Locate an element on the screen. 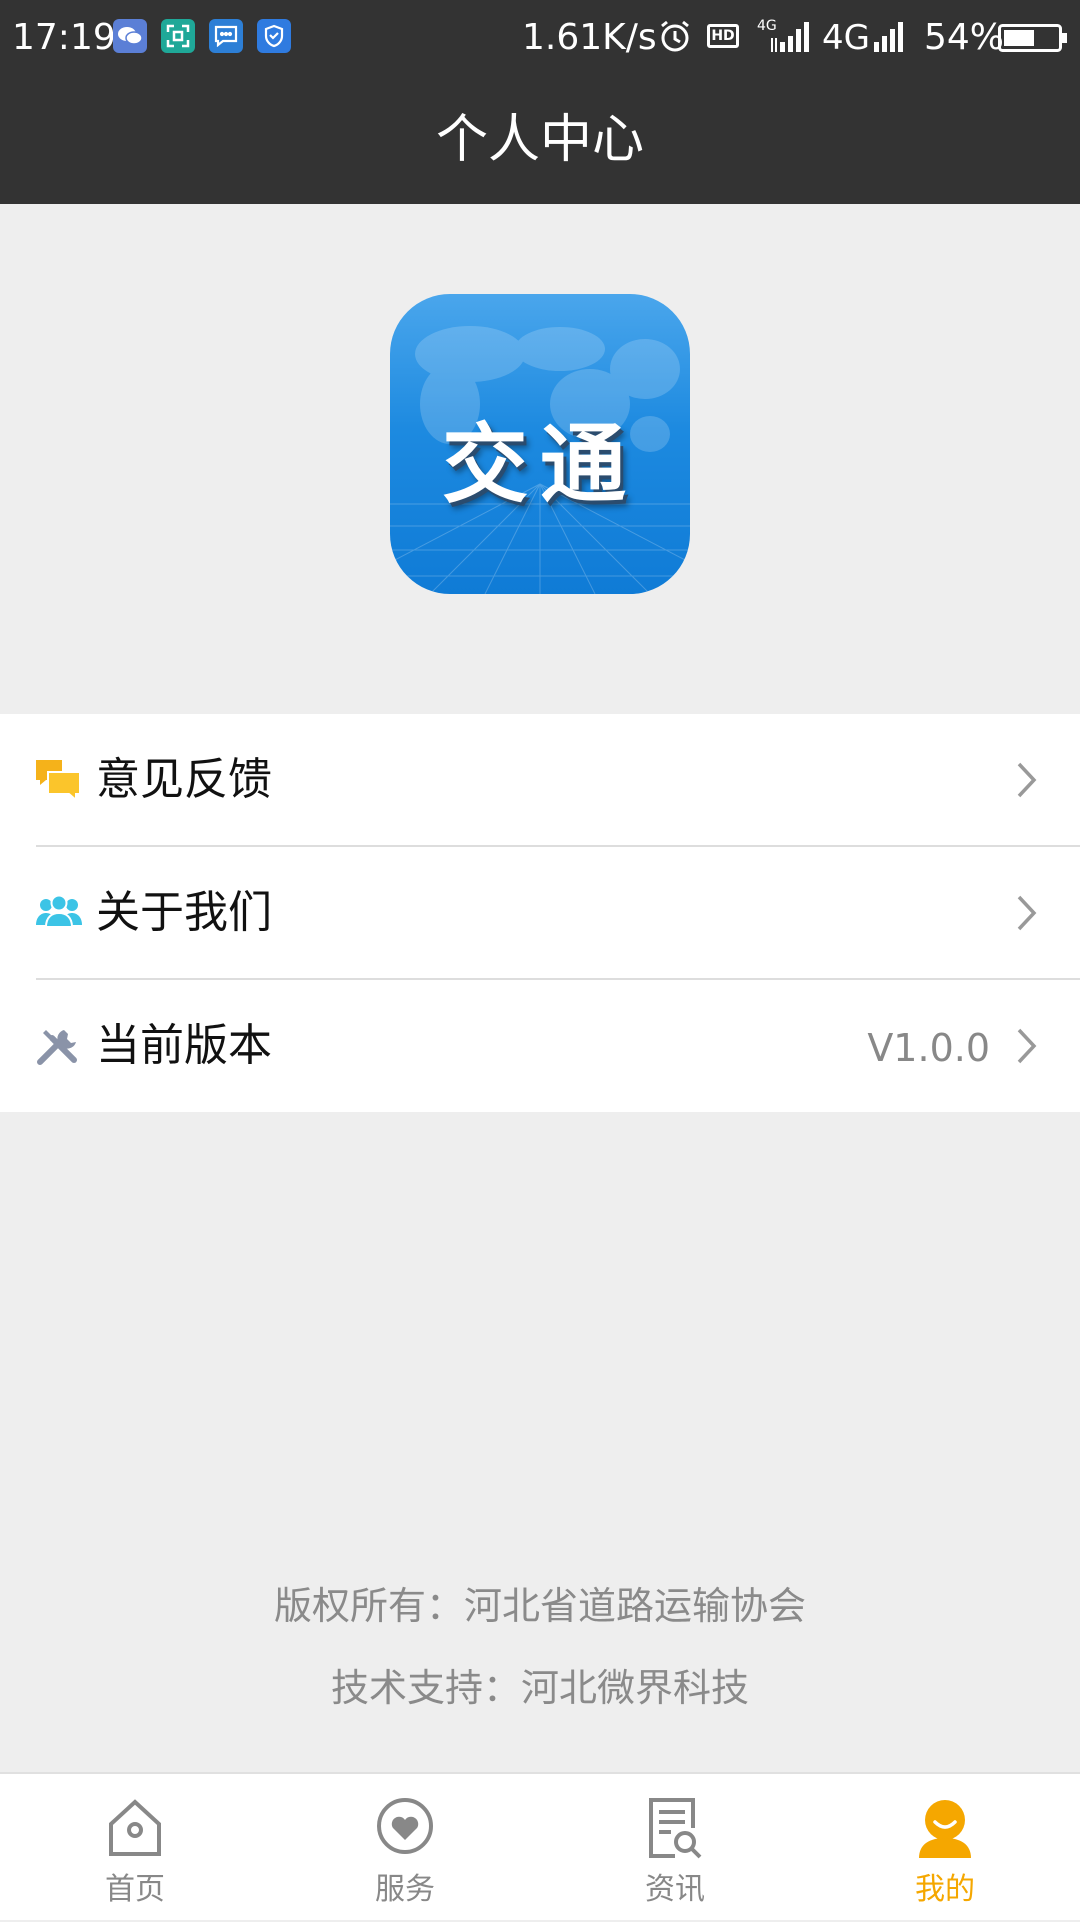 The height and width of the screenshot is (1922, 1080). battery-icon is located at coordinates (1032, 38).